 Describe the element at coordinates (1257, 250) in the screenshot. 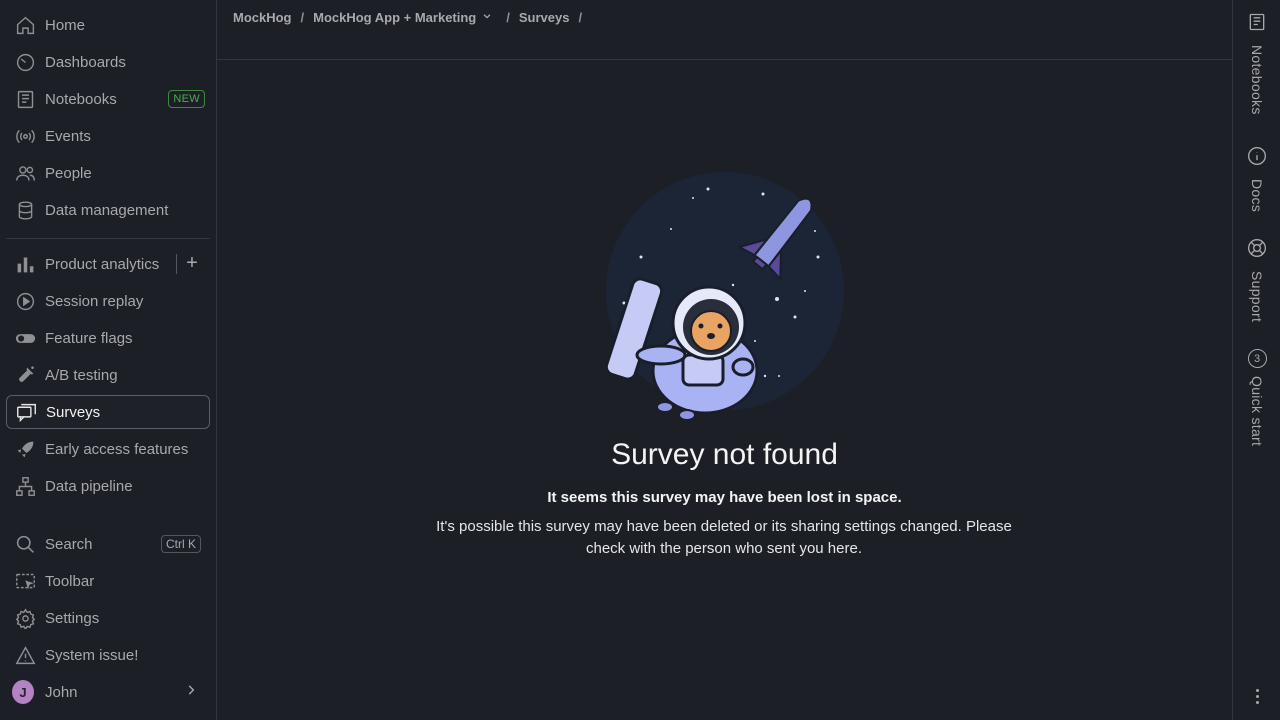

I see `lifebuoy-icon` at that location.